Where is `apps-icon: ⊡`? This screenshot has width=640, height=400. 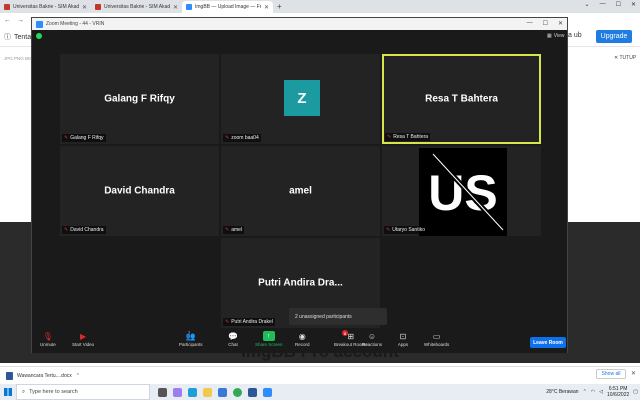
apps-icon: ⊡ is located at coordinates (403, 336).